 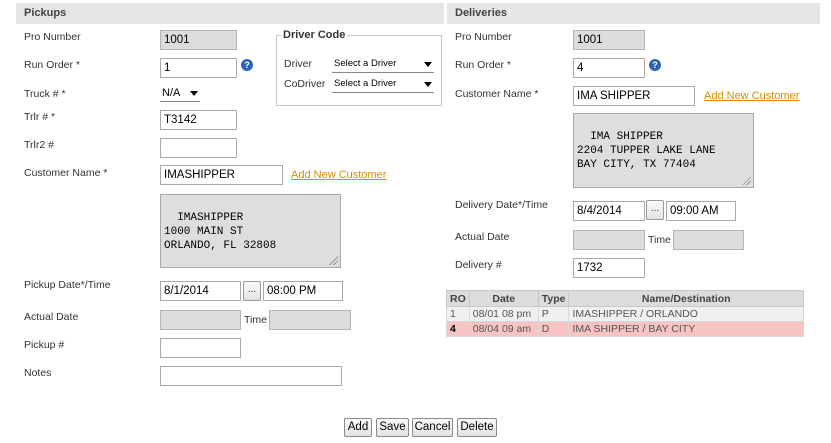 What do you see at coordinates (609, 40) in the screenshot?
I see `delivery-pro-number-field: 1001` at bounding box center [609, 40].